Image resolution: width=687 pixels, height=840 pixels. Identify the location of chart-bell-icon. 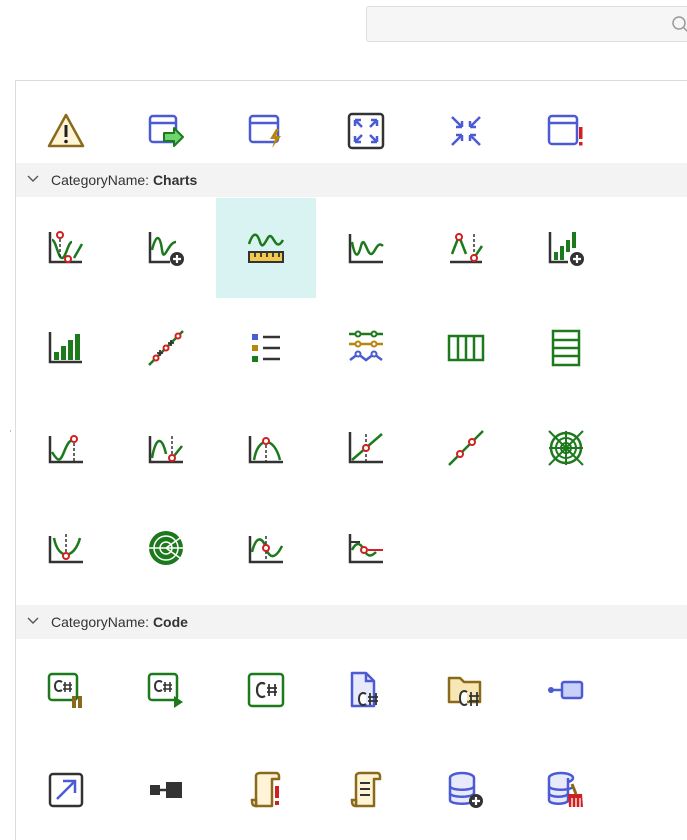
(166, 448).